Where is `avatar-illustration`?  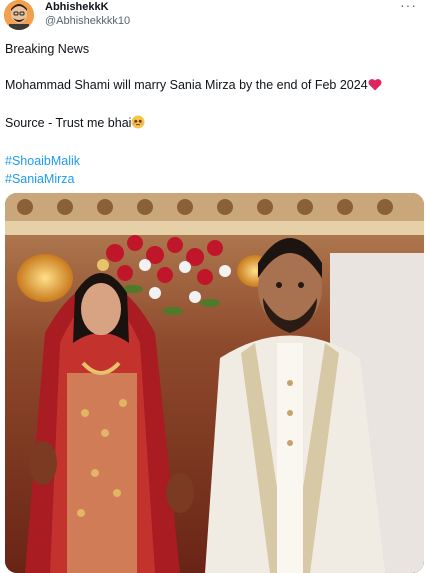 avatar-illustration is located at coordinates (19, 15).